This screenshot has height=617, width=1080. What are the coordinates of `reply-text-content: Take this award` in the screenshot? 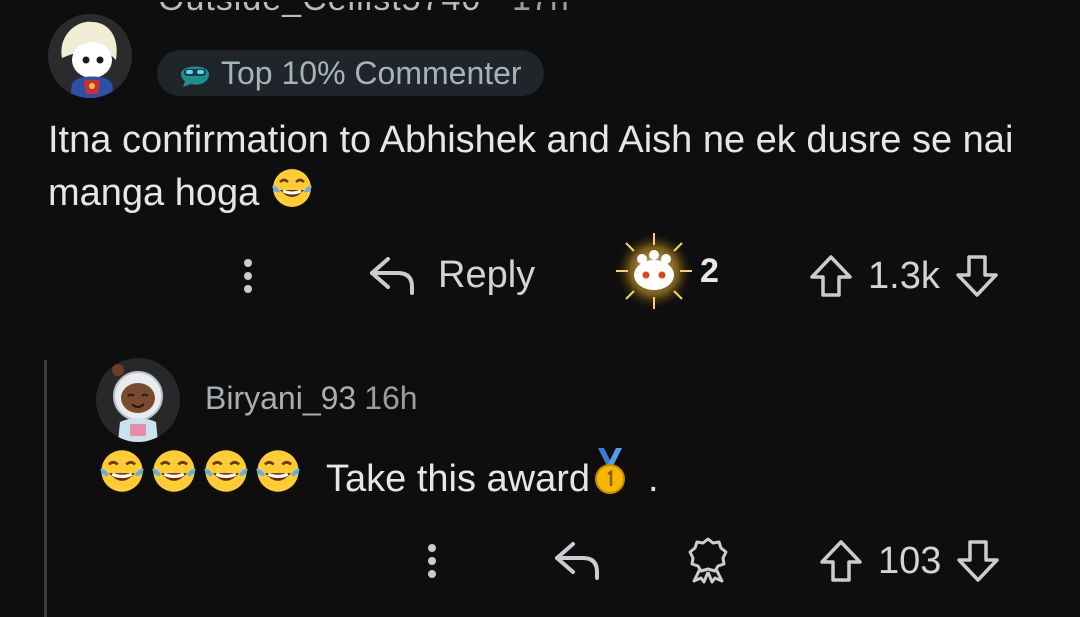 It's located at (458, 479).